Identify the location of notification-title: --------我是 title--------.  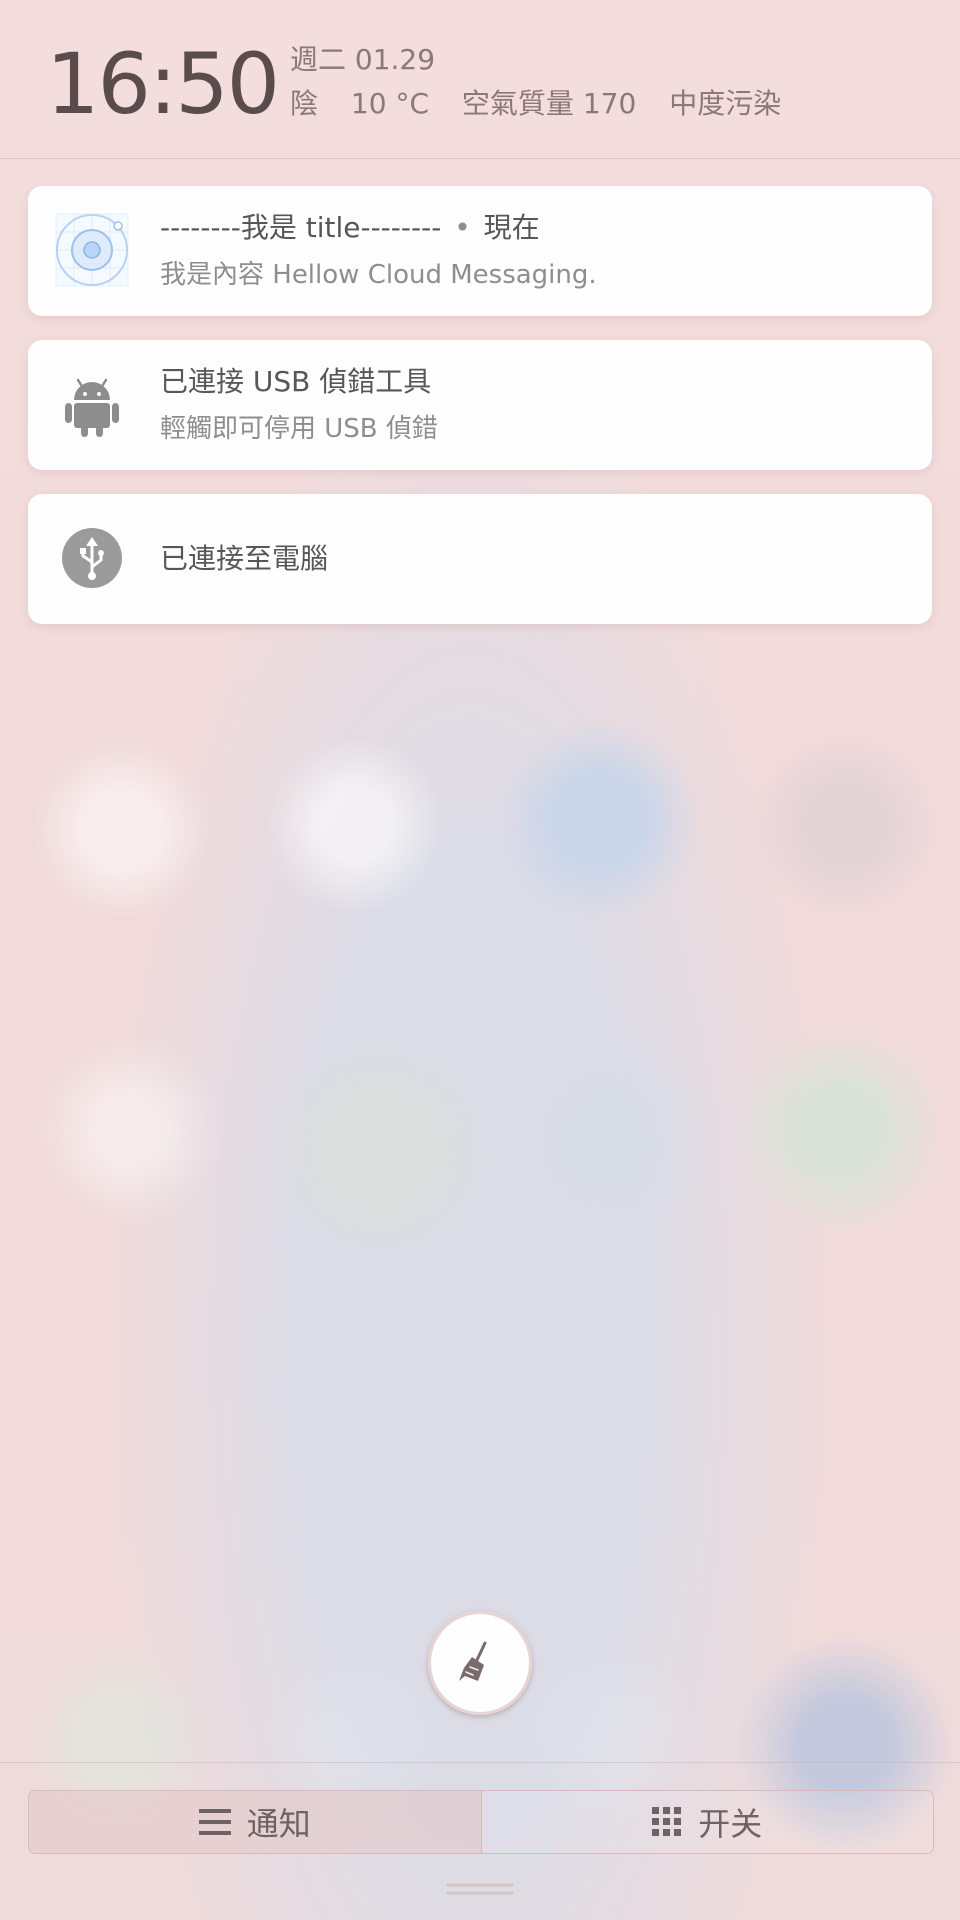
(301, 227).